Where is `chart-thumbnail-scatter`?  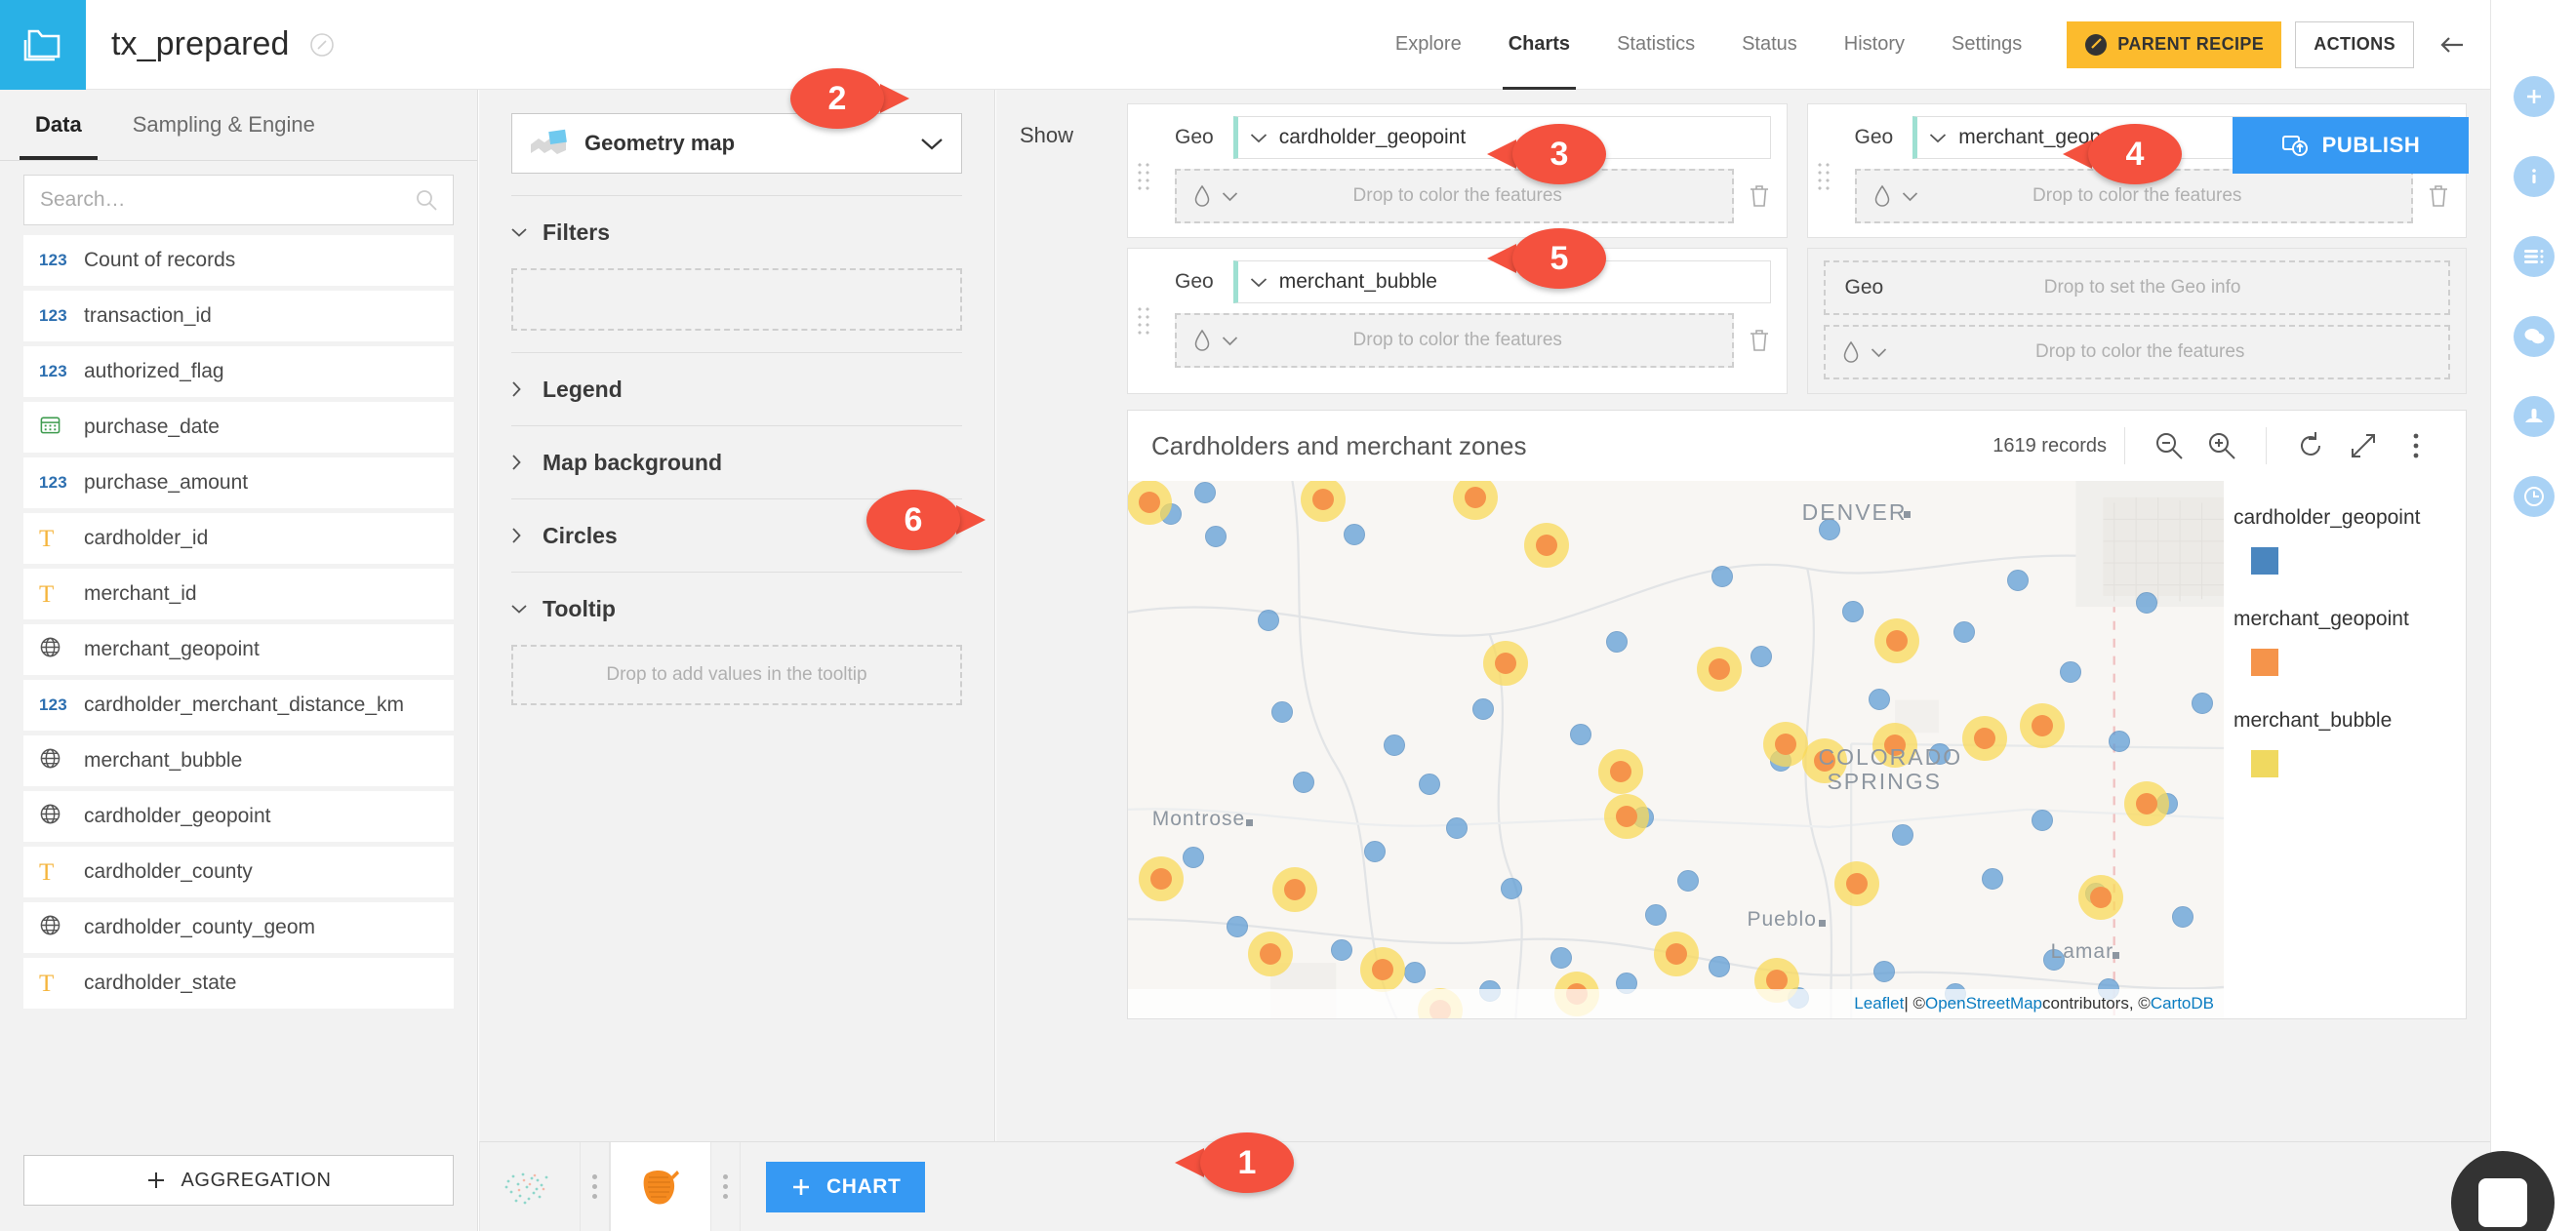 chart-thumbnail-scatter is located at coordinates (530, 1186).